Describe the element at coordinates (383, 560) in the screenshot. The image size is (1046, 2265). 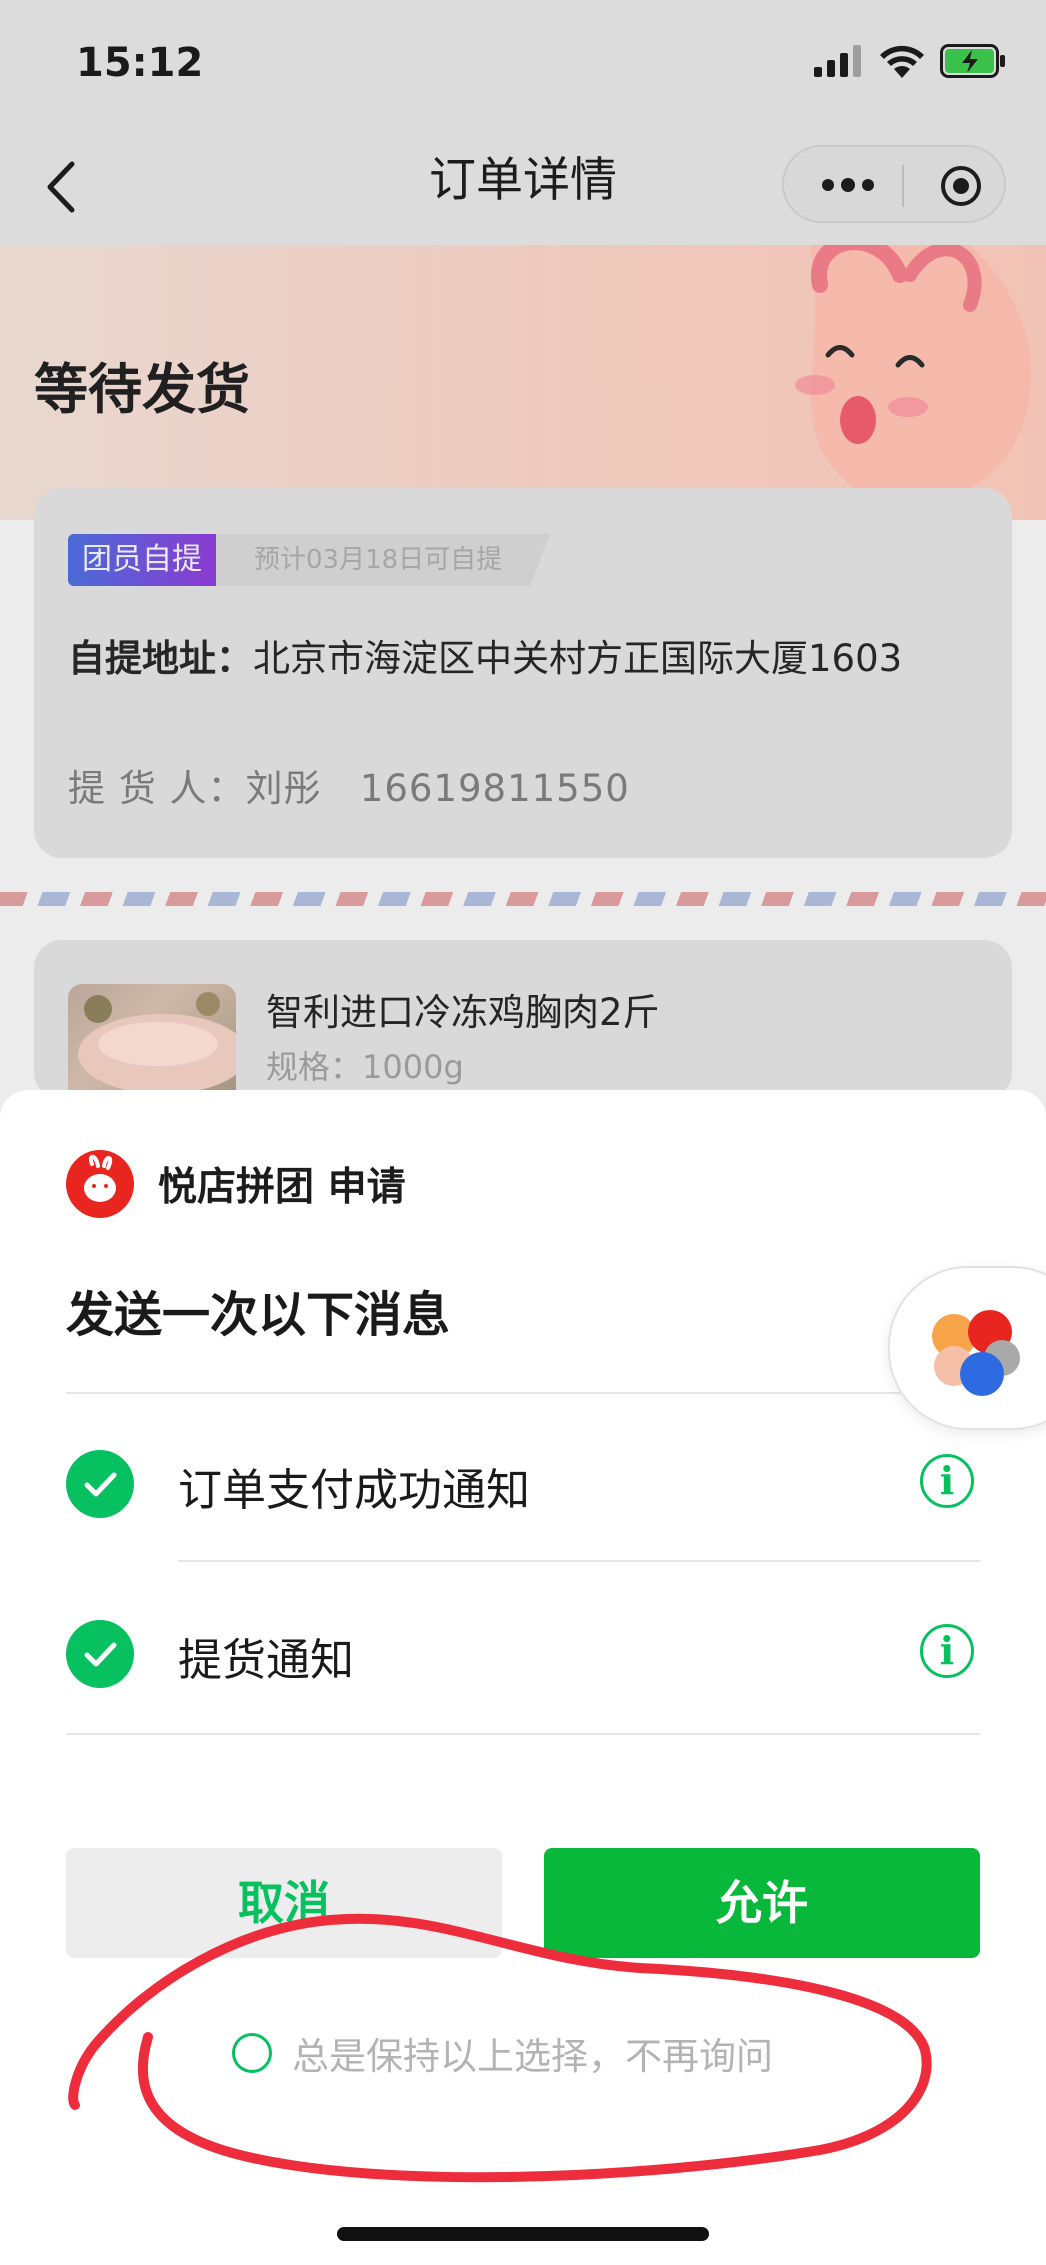
I see `pickup-eta-badge: 预计03月18日可自提` at that location.